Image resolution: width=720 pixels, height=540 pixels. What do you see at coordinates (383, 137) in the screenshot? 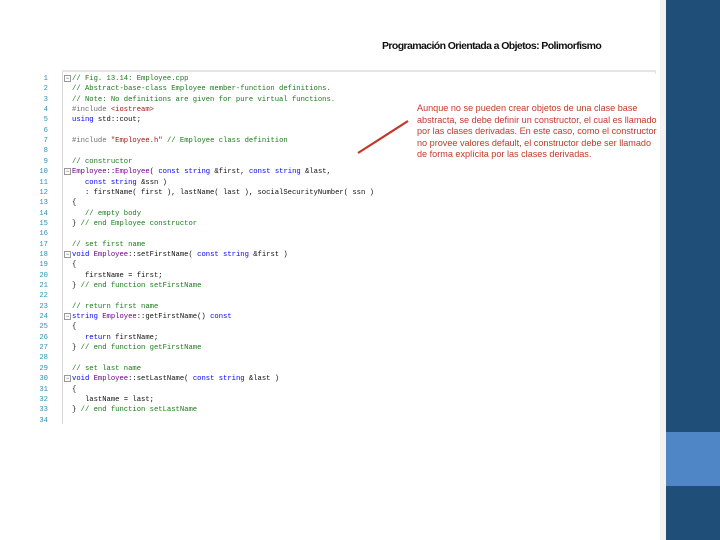
I see `annotation-arrow-icon` at bounding box center [383, 137].